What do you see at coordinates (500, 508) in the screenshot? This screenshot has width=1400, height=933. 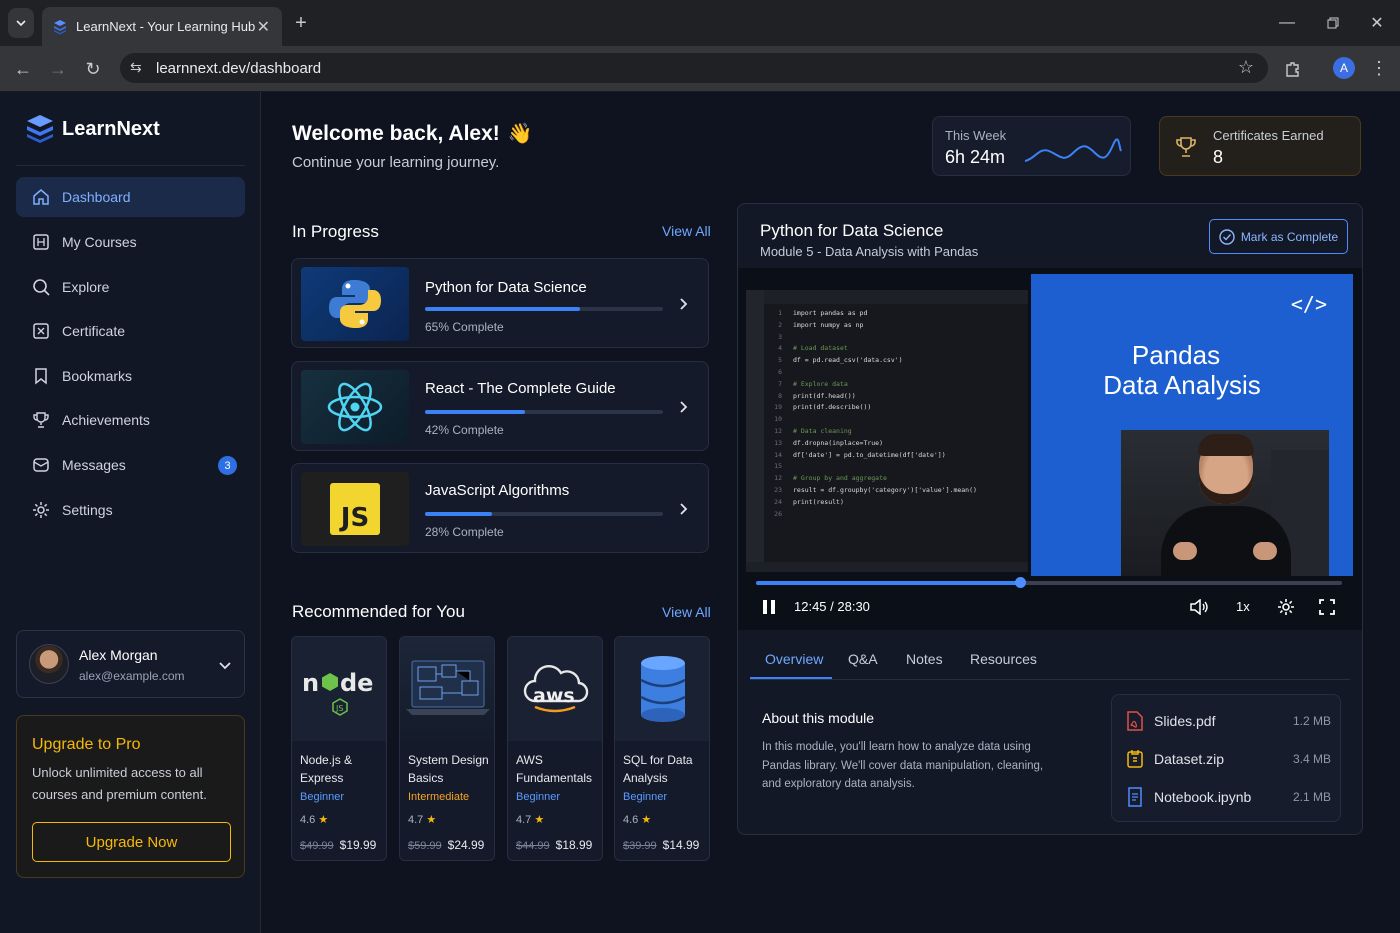 I see `course-card-javascript: JS JavaScript Algorithms 28% Complete` at bounding box center [500, 508].